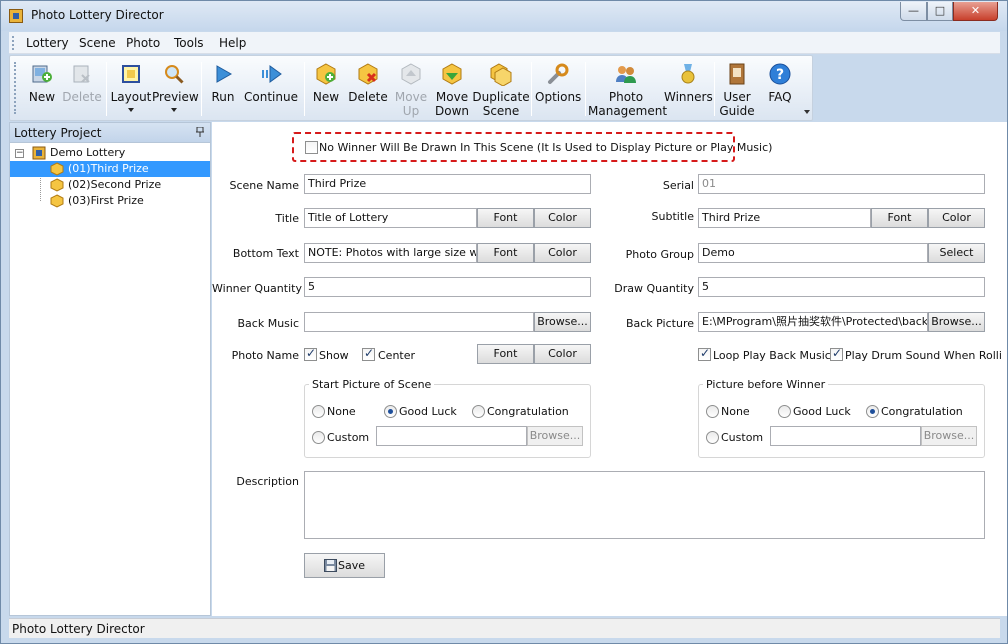 Image resolution: width=1008 pixels, height=644 pixels. Describe the element at coordinates (232, 43) in the screenshot. I see `menu-help: Help` at that location.